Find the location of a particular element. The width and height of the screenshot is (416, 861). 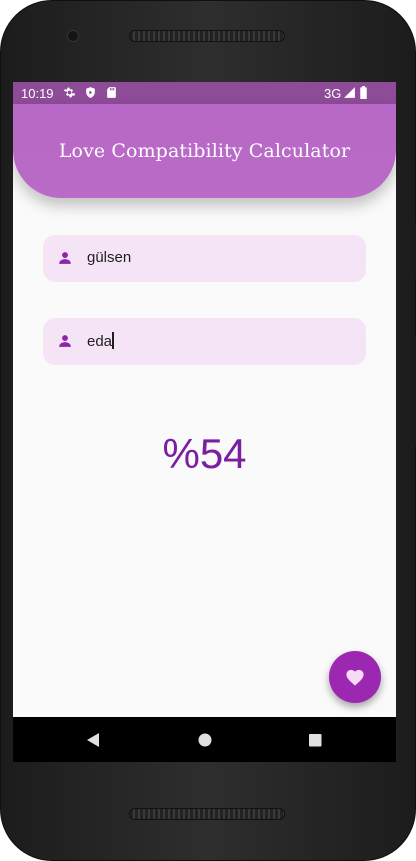

name-input-1-value: gülsen is located at coordinates (109, 257).